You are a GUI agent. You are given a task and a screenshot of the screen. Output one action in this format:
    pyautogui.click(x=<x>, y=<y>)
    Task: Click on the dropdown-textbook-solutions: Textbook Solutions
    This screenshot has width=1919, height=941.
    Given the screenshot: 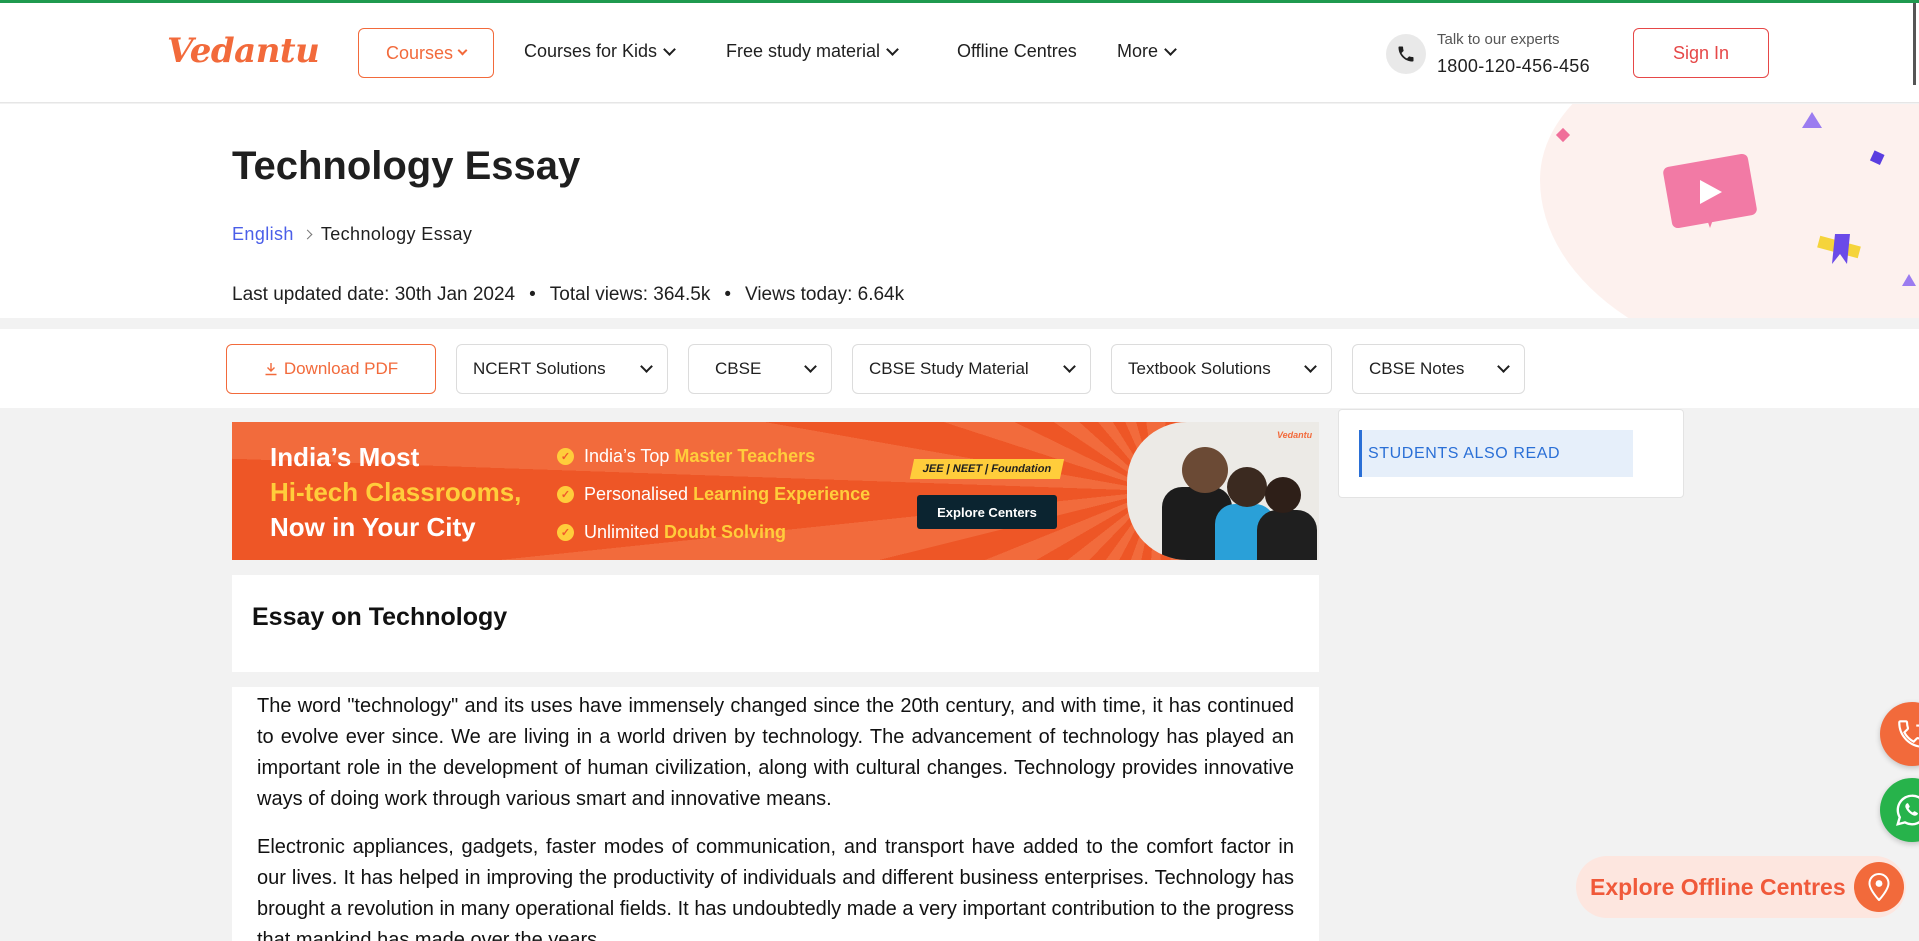 What is the action you would take?
    pyautogui.click(x=1221, y=369)
    